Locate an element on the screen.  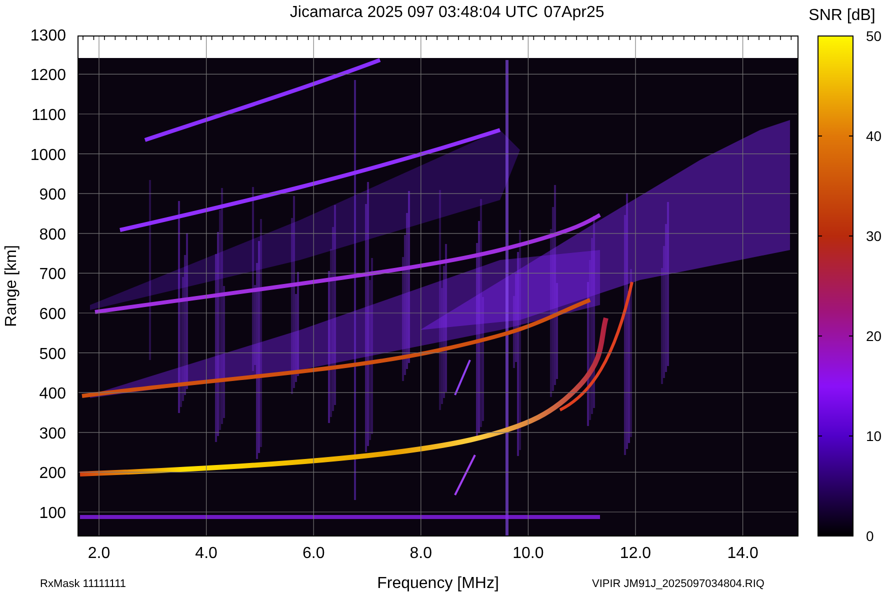
plot-date: 07Apr25 is located at coordinates (574, 12).